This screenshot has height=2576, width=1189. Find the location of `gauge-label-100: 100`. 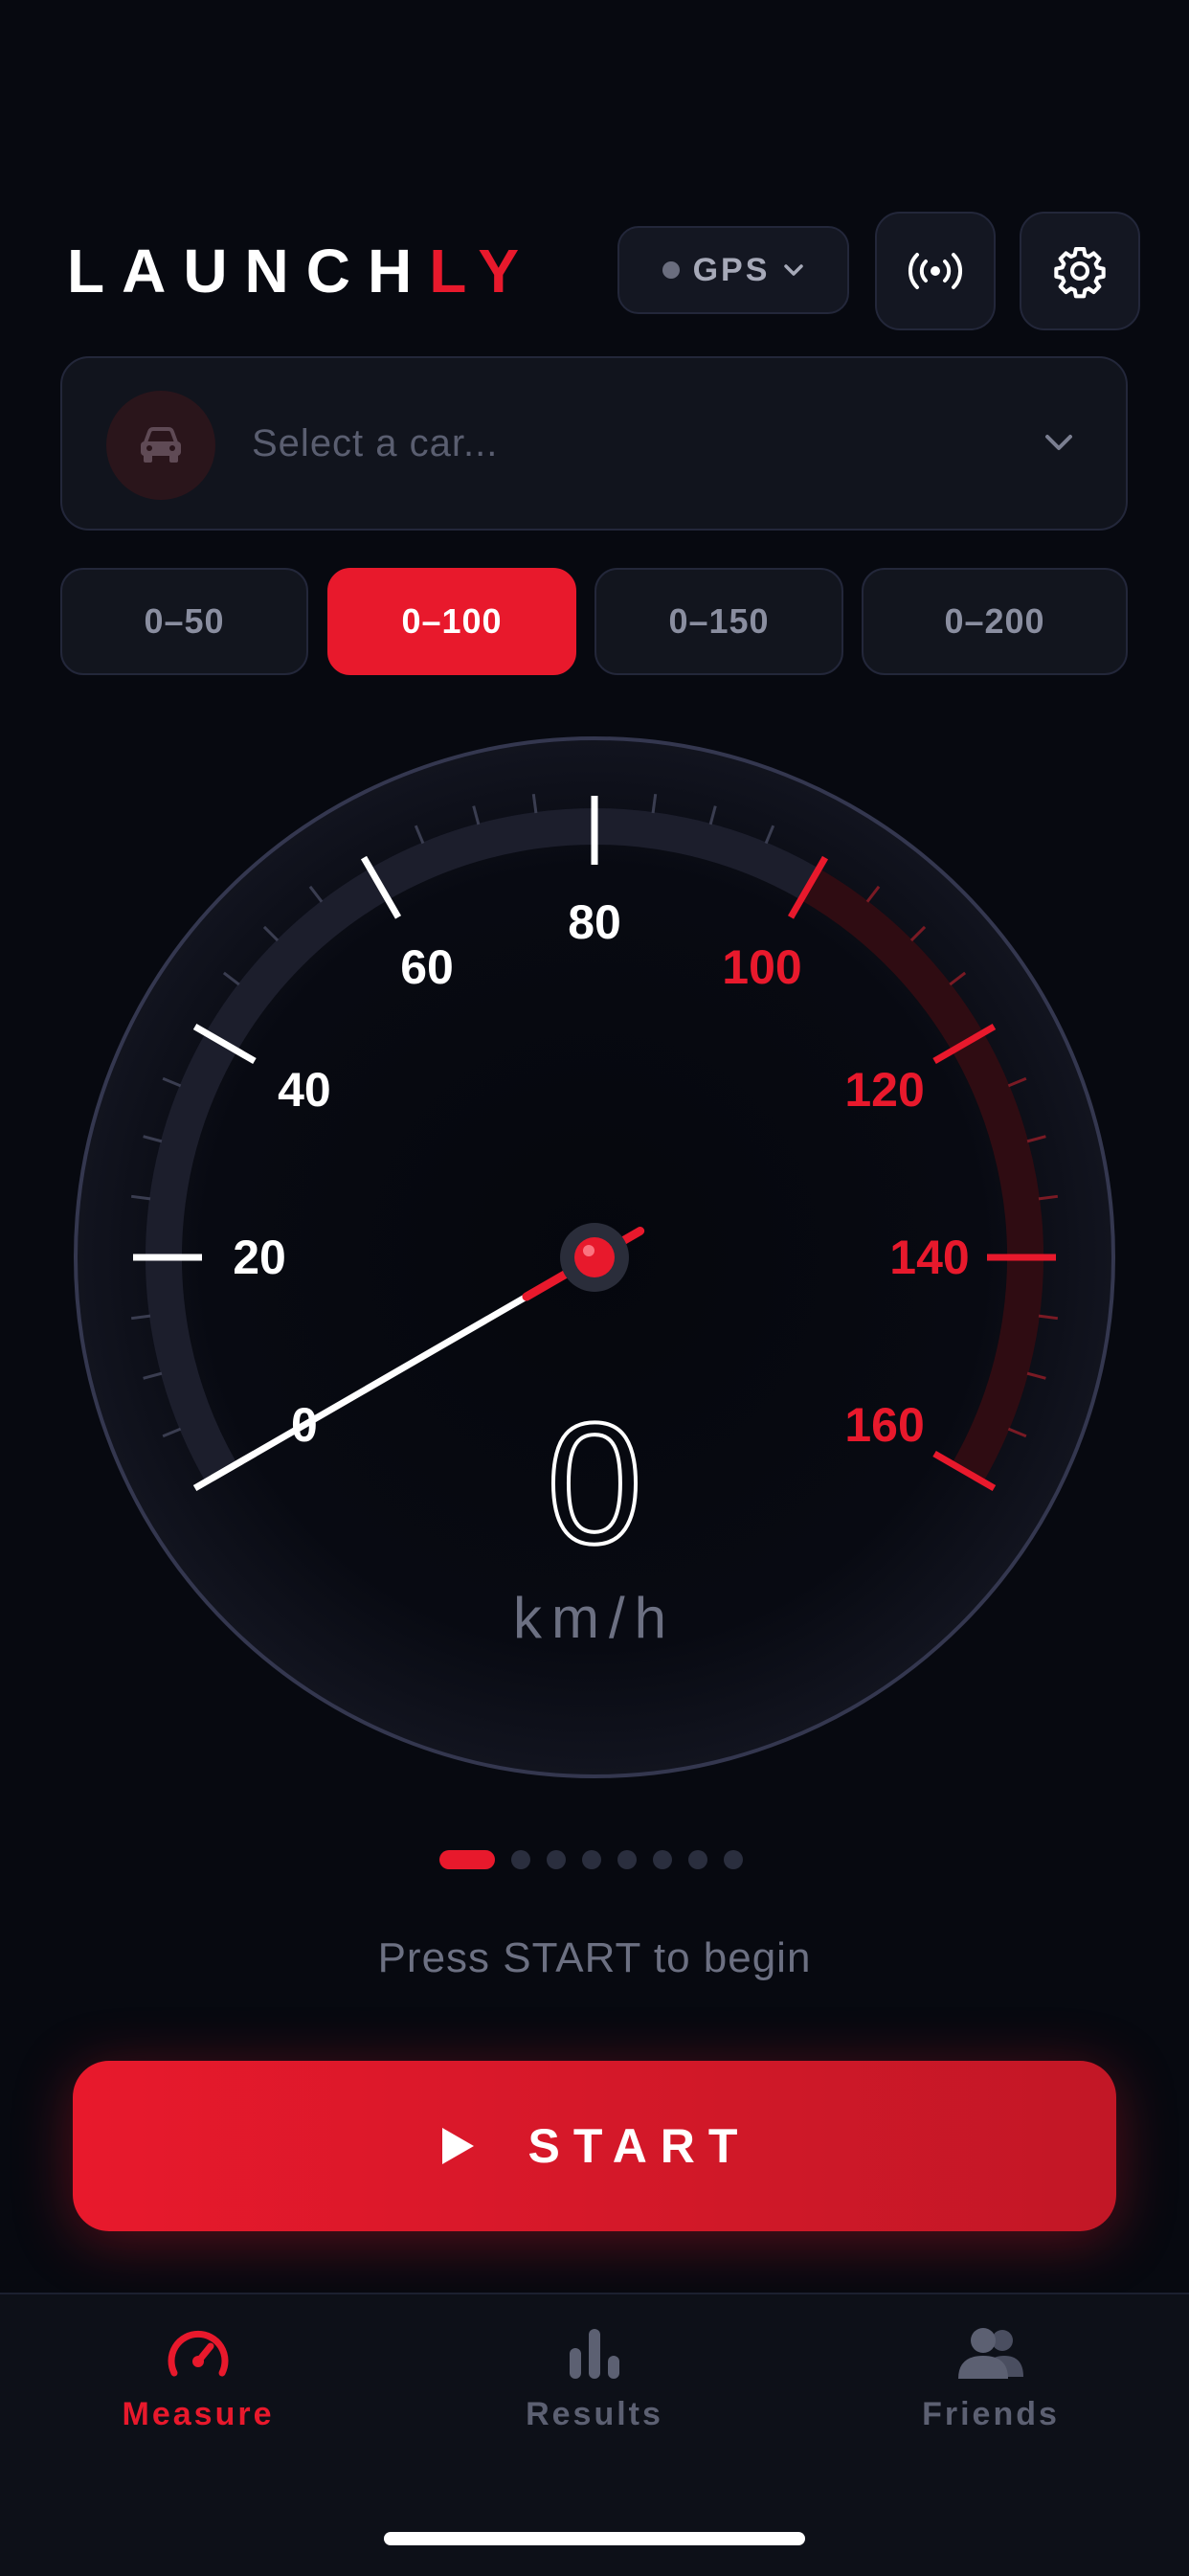

gauge-label-100: 100 is located at coordinates (761, 967).